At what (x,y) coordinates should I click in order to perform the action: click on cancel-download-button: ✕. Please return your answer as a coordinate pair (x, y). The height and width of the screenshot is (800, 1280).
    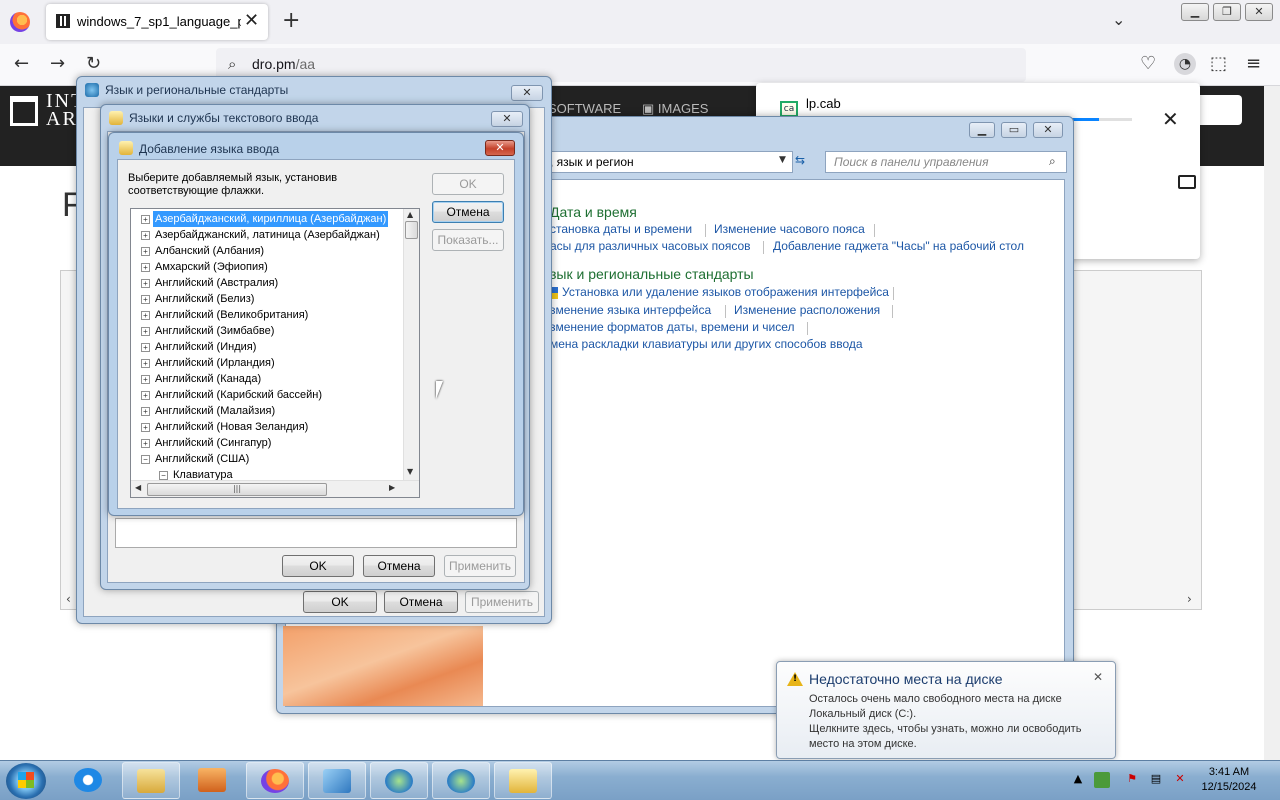
    Looking at the image, I should click on (1170, 119).